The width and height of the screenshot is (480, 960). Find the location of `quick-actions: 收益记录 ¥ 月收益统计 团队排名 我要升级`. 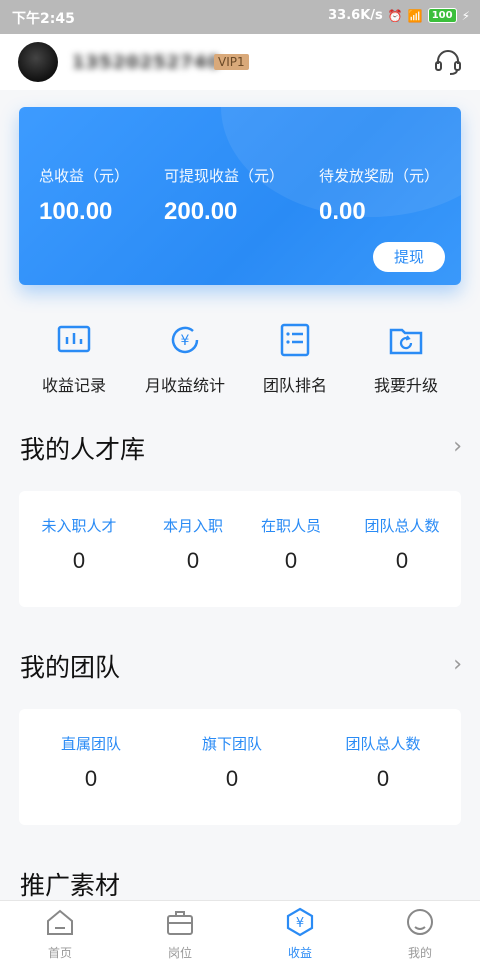

quick-actions: 收益记录 ¥ 月收益统计 团队排名 我要升级 is located at coordinates (240, 358).